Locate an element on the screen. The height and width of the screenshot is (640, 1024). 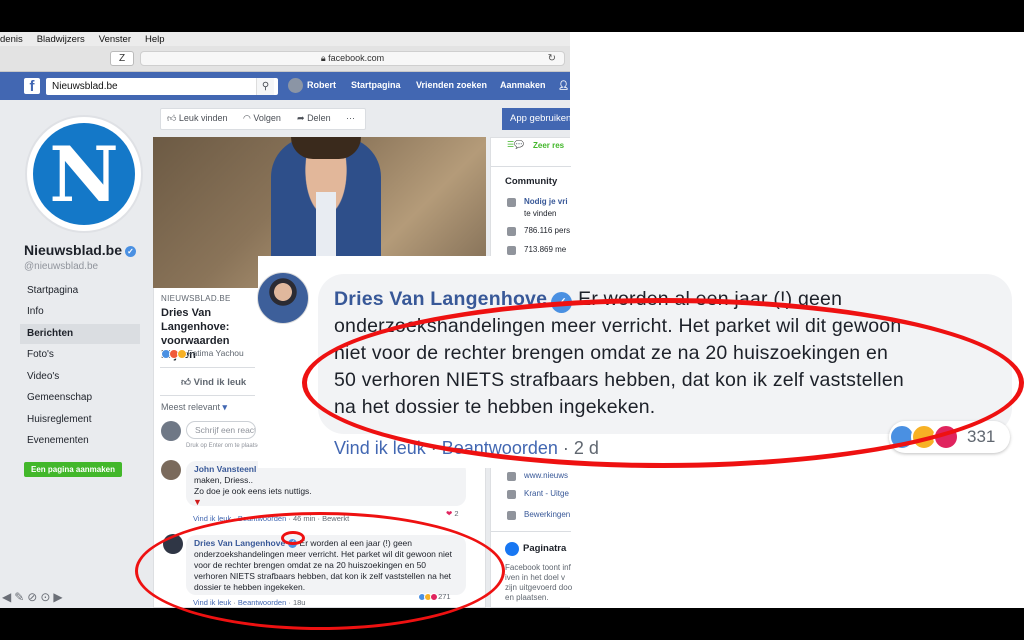
photo-hair is located at coordinates (326, 148).